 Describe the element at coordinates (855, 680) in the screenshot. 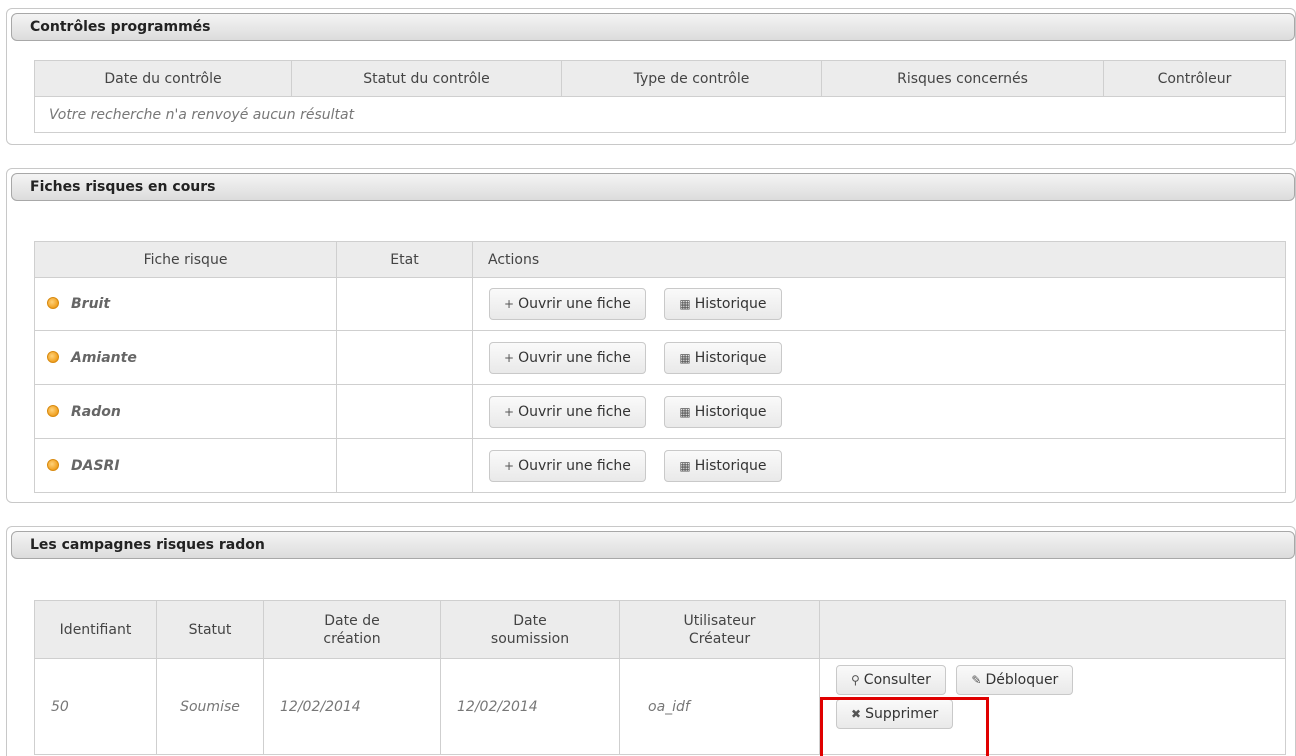

I see `search-icon: ⚲` at that location.